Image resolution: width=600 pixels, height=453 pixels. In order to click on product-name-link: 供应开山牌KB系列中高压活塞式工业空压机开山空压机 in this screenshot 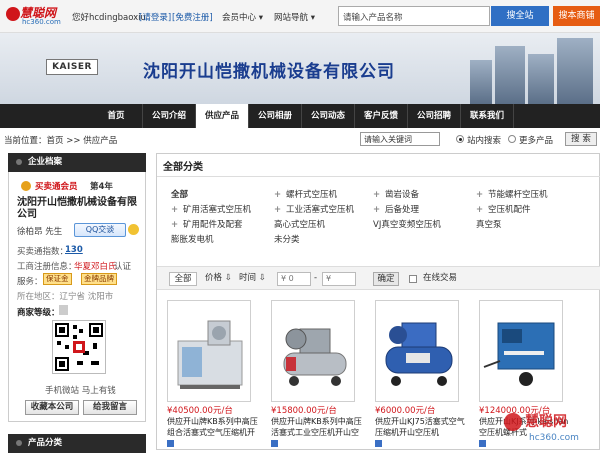, I will do `click(317, 427)`.